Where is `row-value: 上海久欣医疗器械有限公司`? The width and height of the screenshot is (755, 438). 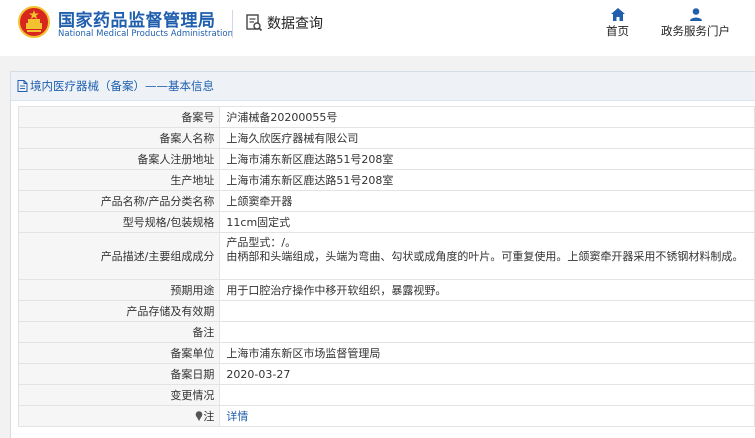
row-value: 上海久欣医疗器械有限公司 is located at coordinates (487, 138).